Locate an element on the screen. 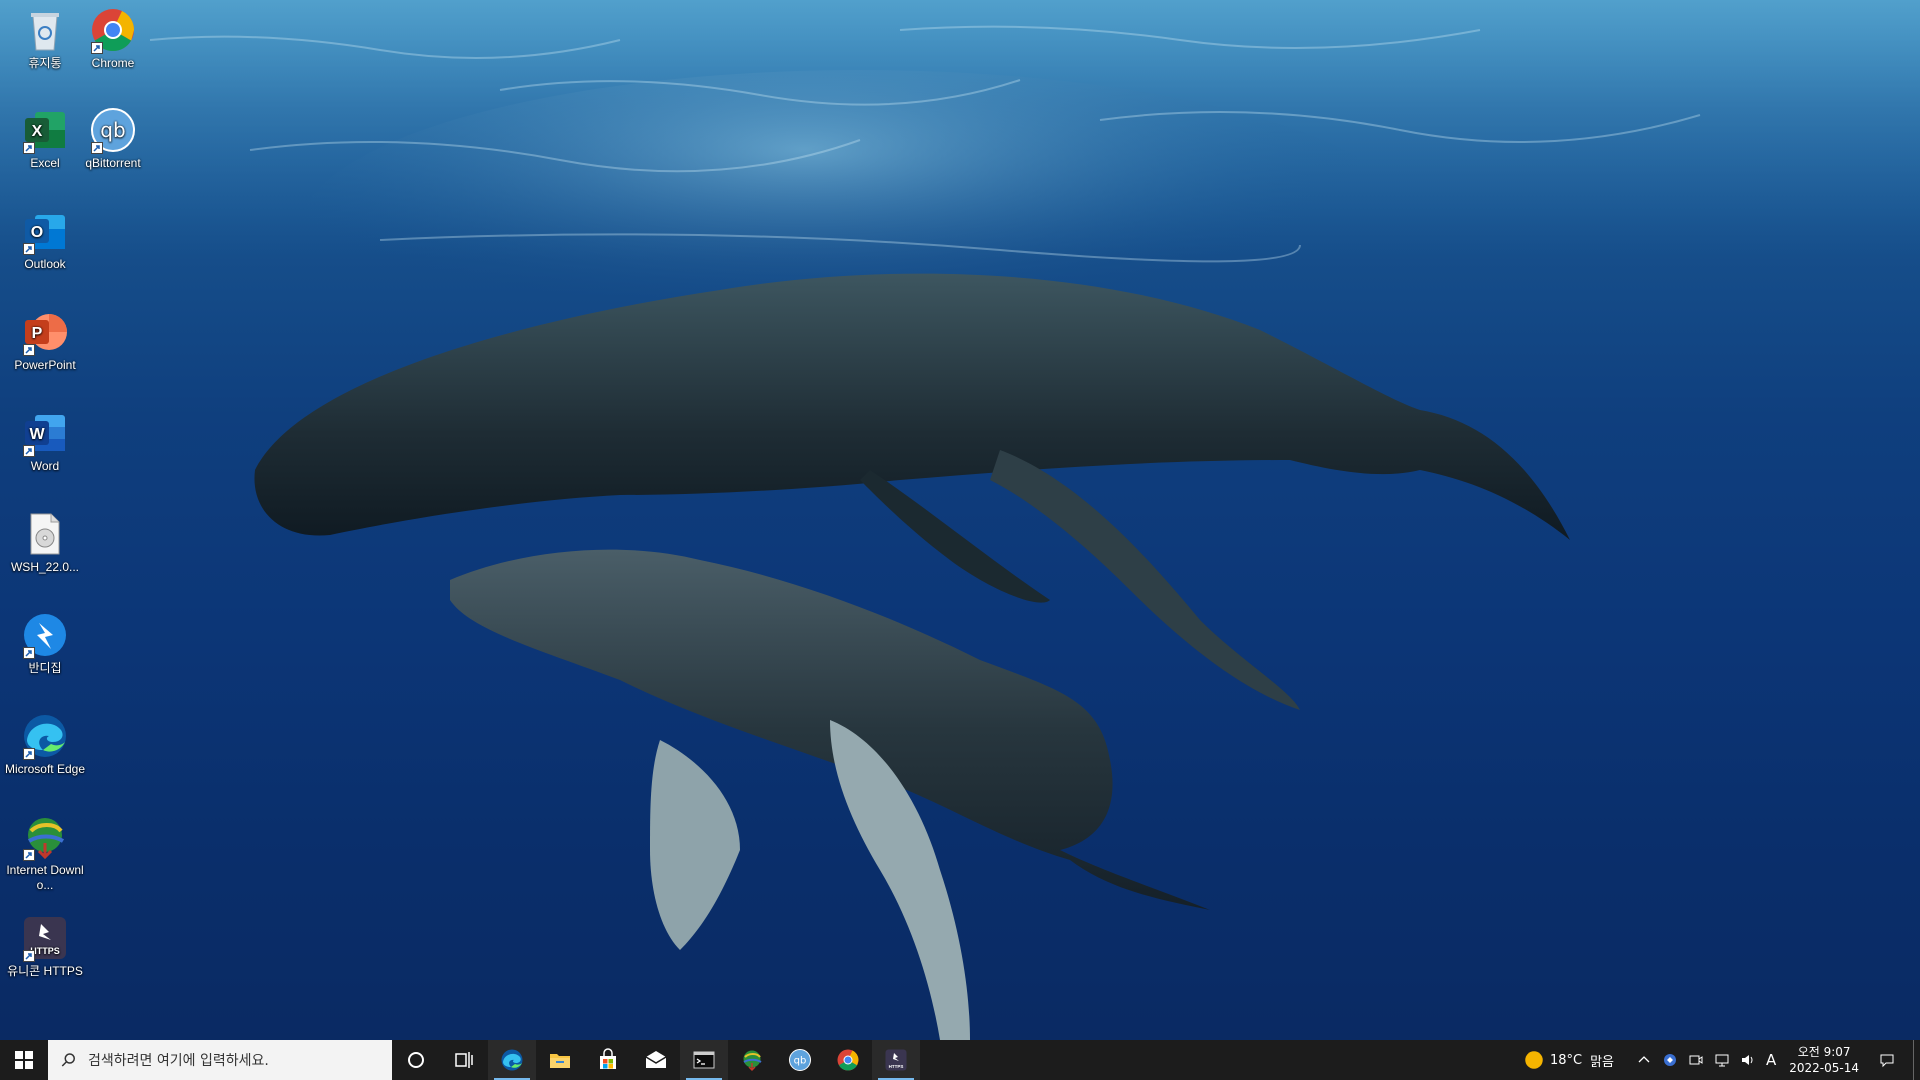  disc-image-file-icon is located at coordinates (45, 534).